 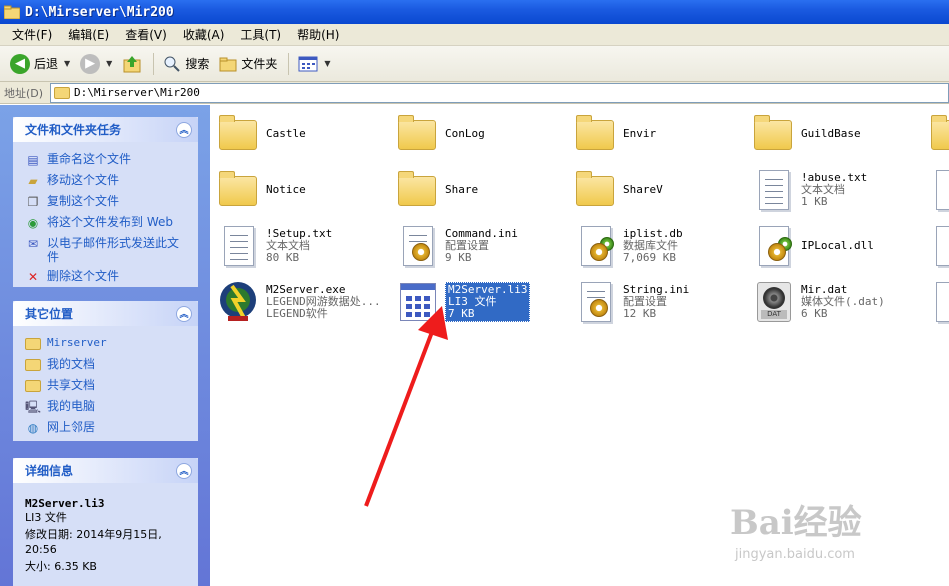 What do you see at coordinates (283, 257) in the screenshot?
I see `file-size: 80 KB` at bounding box center [283, 257].